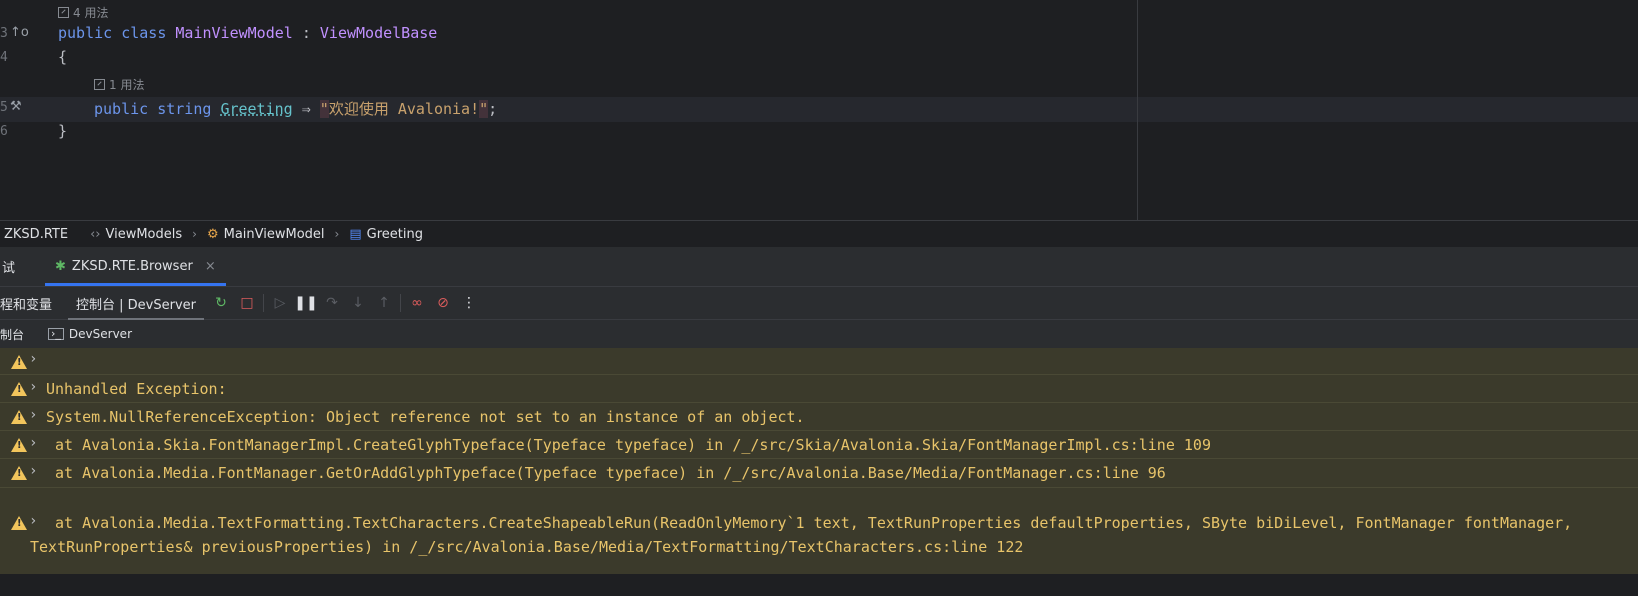  What do you see at coordinates (306, 33) in the screenshot?
I see `colon: :` at bounding box center [306, 33].